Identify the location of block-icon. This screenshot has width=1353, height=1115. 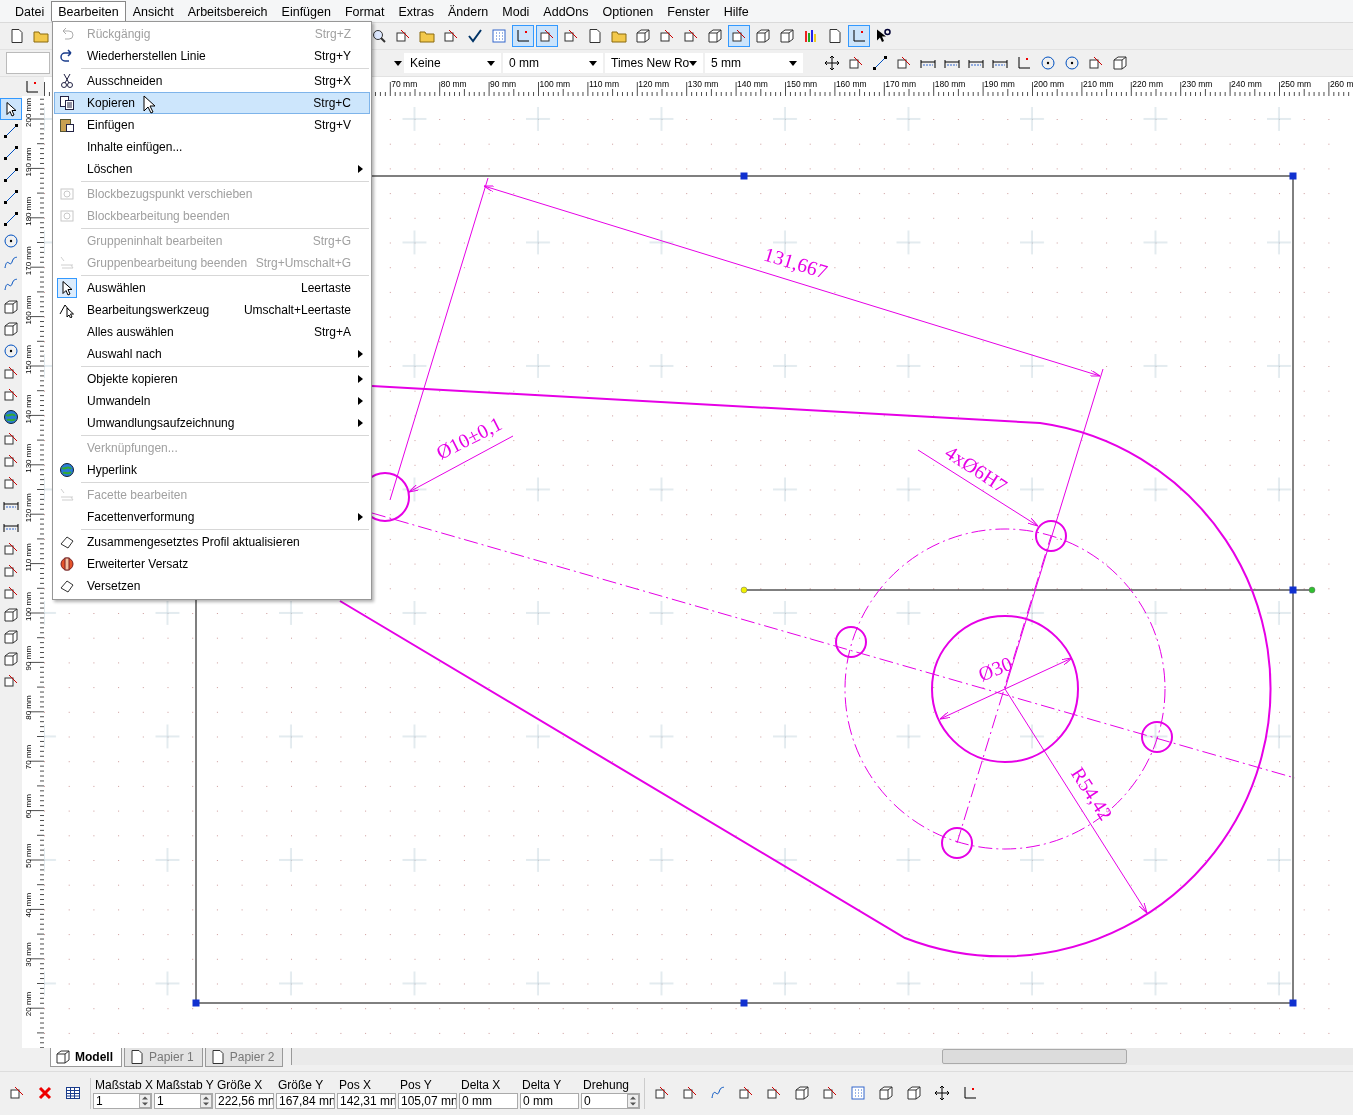
(67, 216).